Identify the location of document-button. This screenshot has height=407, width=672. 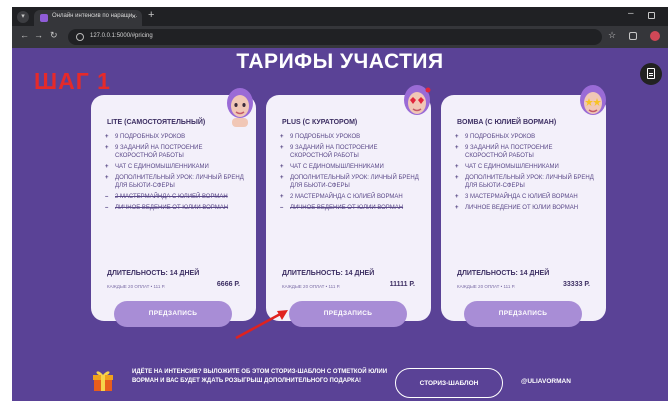
(651, 74).